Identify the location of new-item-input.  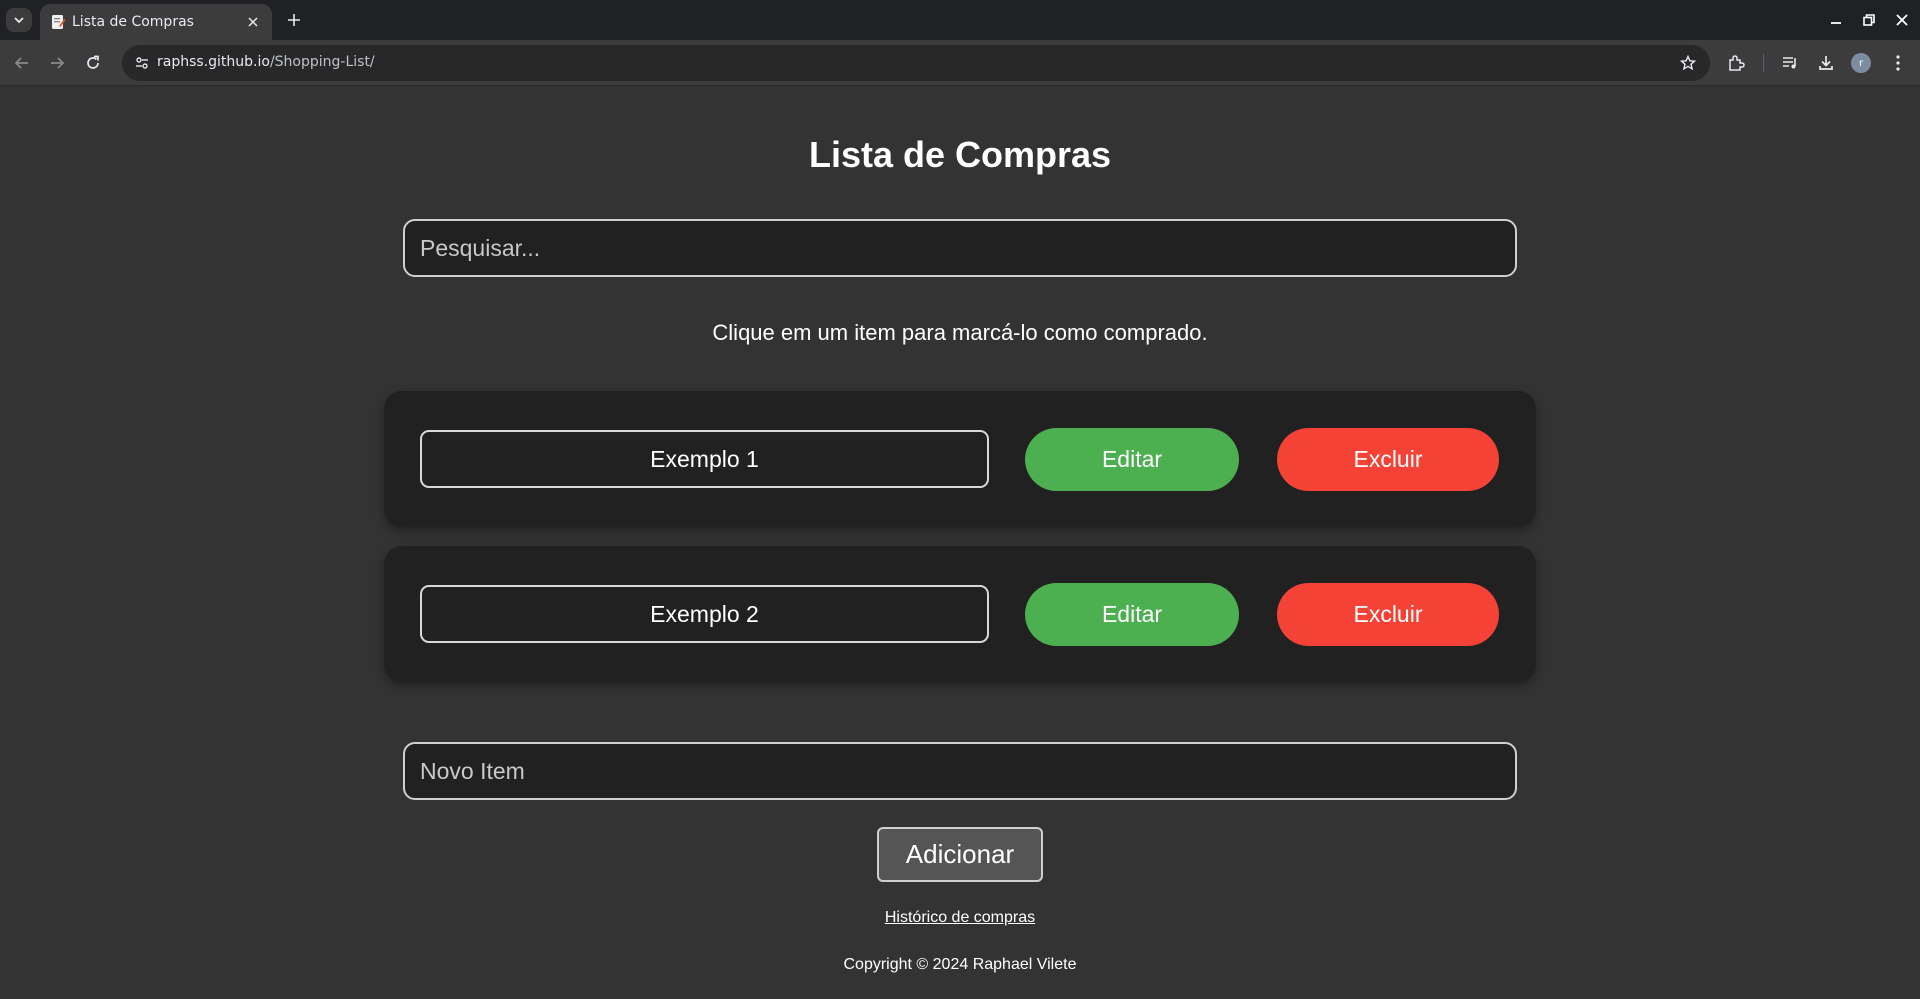
(960, 771).